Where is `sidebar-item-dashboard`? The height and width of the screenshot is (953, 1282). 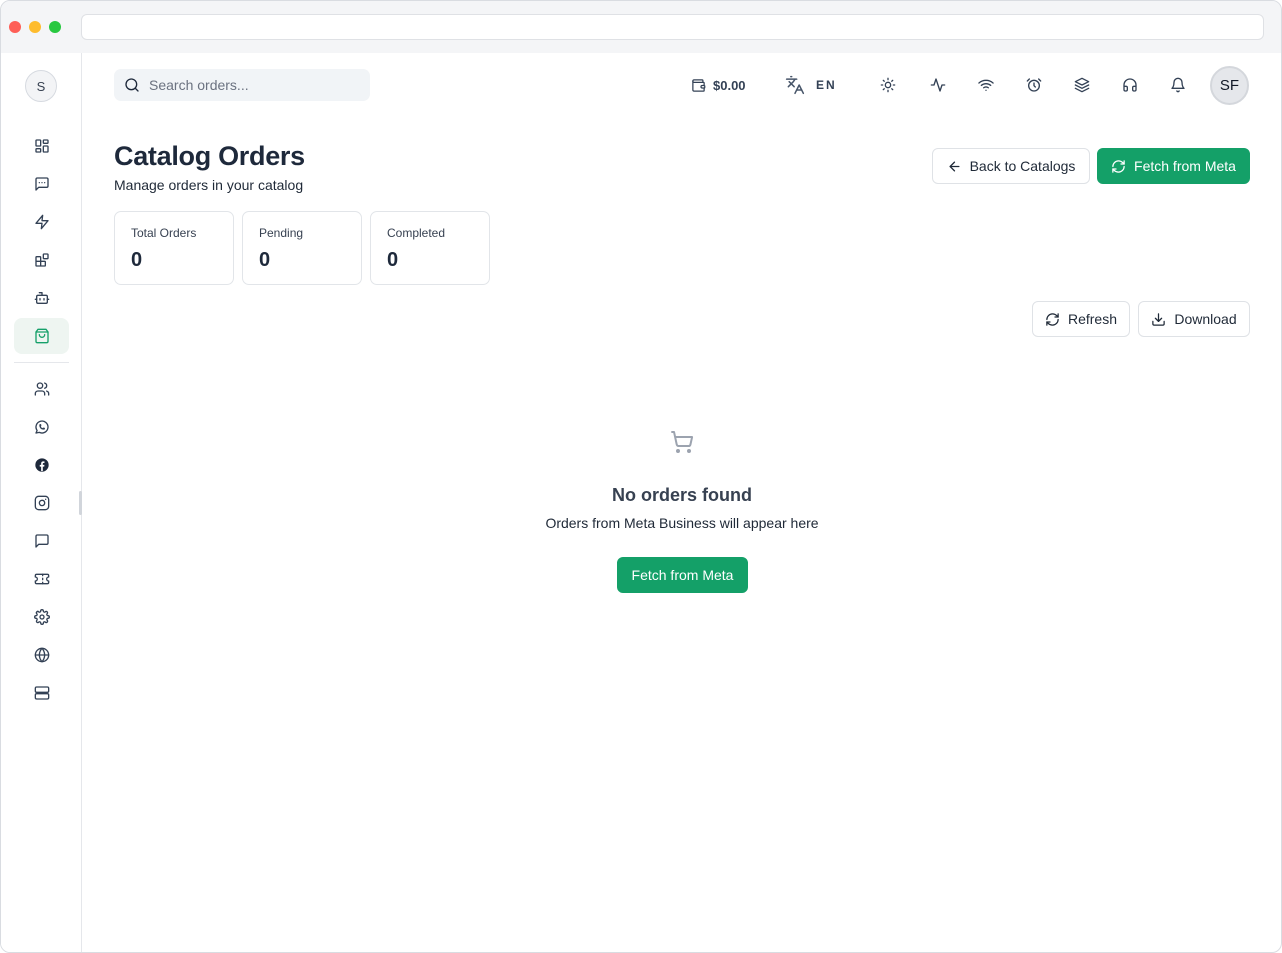
sidebar-item-dashboard is located at coordinates (41, 146).